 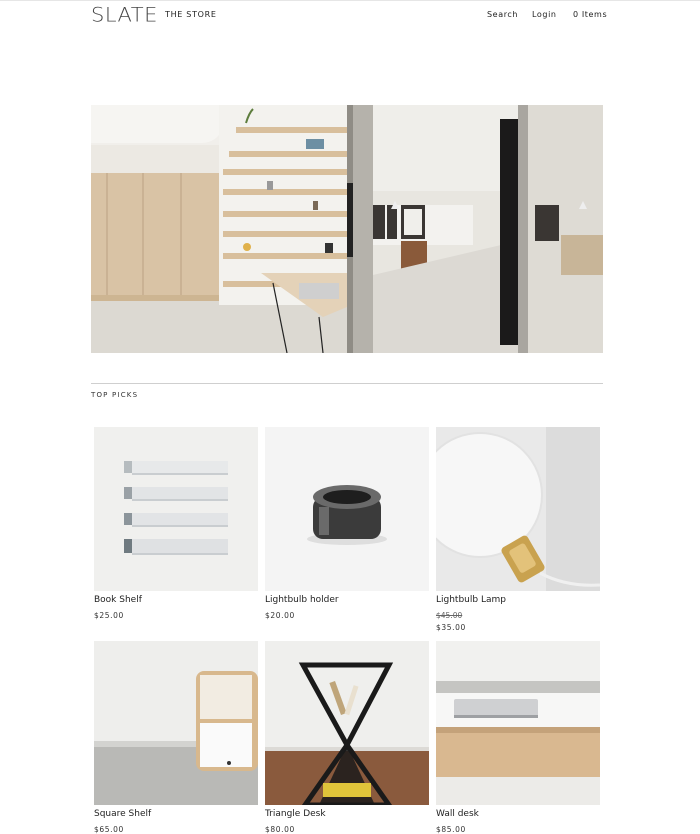 I want to click on product-price: $80.00, so click(x=280, y=829).